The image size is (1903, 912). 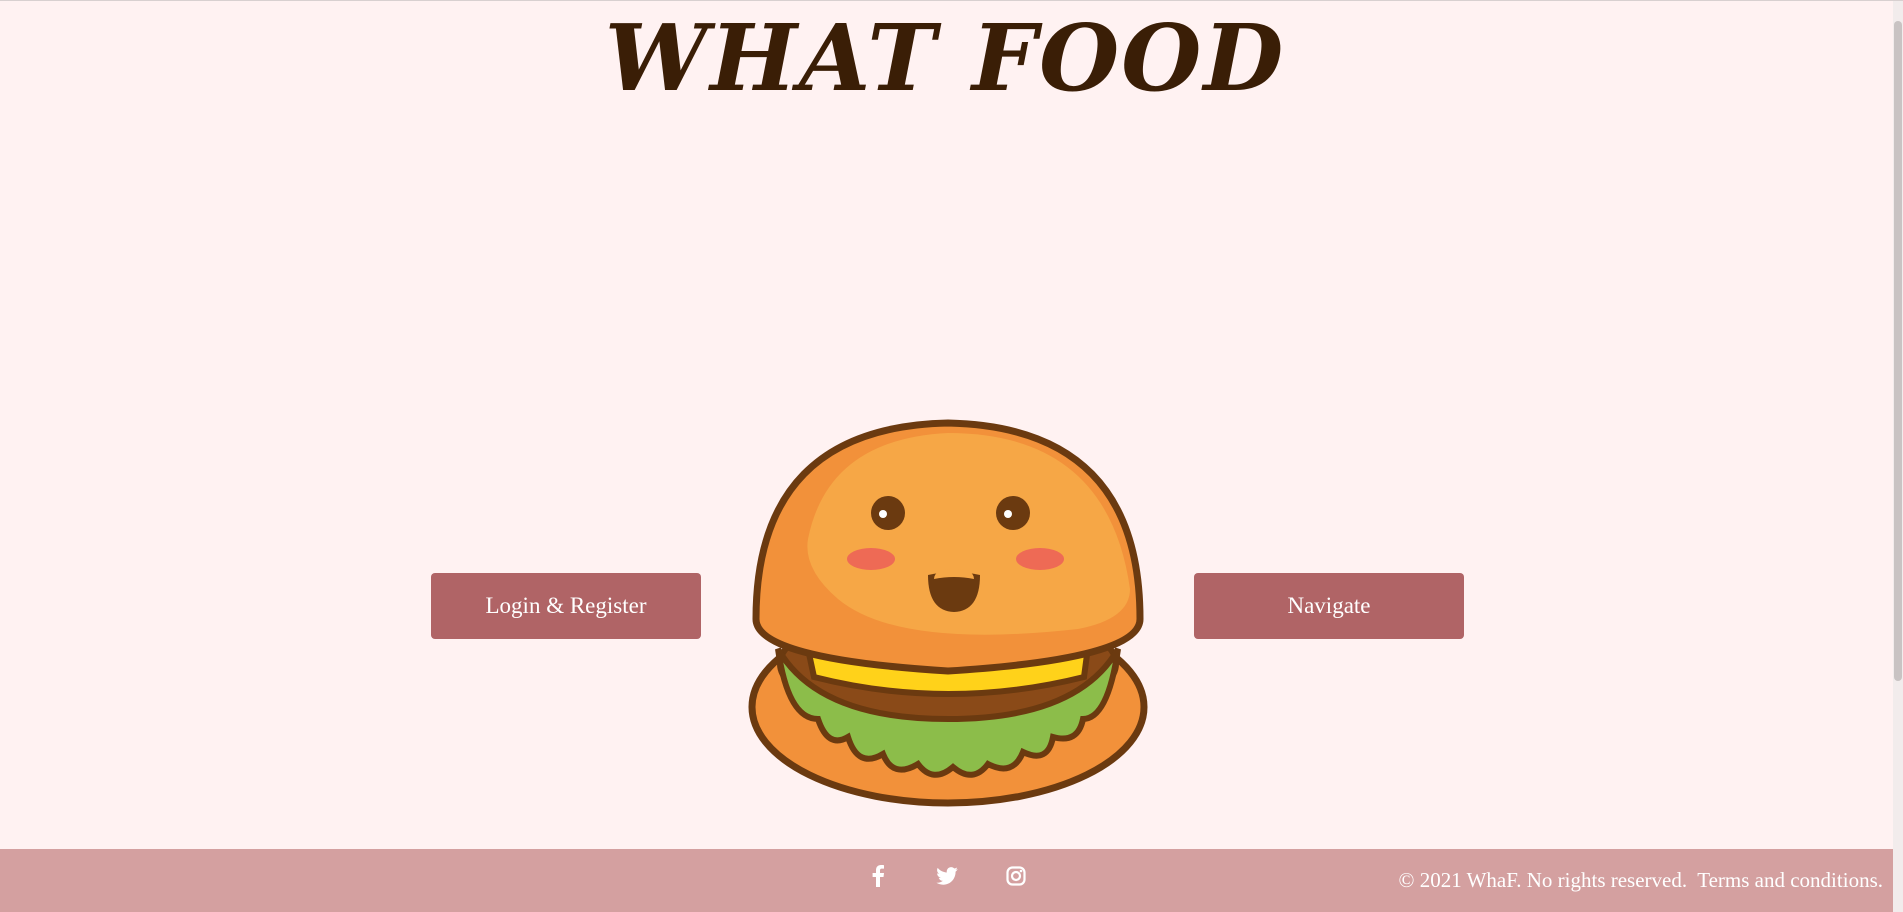 I want to click on login-register-button: Login & Register, so click(x=566, y=606).